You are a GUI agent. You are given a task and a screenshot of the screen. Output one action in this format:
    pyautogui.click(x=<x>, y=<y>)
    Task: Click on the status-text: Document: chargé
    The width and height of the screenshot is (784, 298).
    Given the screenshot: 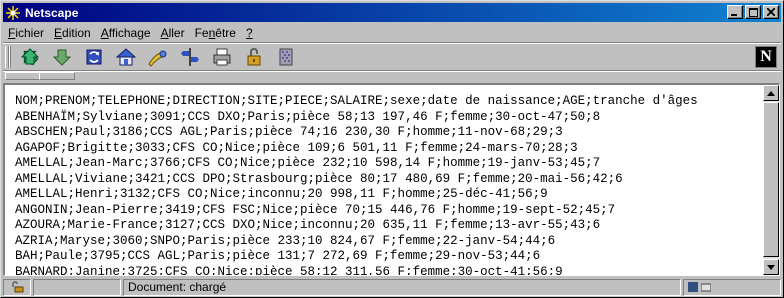 What is the action you would take?
    pyautogui.click(x=177, y=287)
    